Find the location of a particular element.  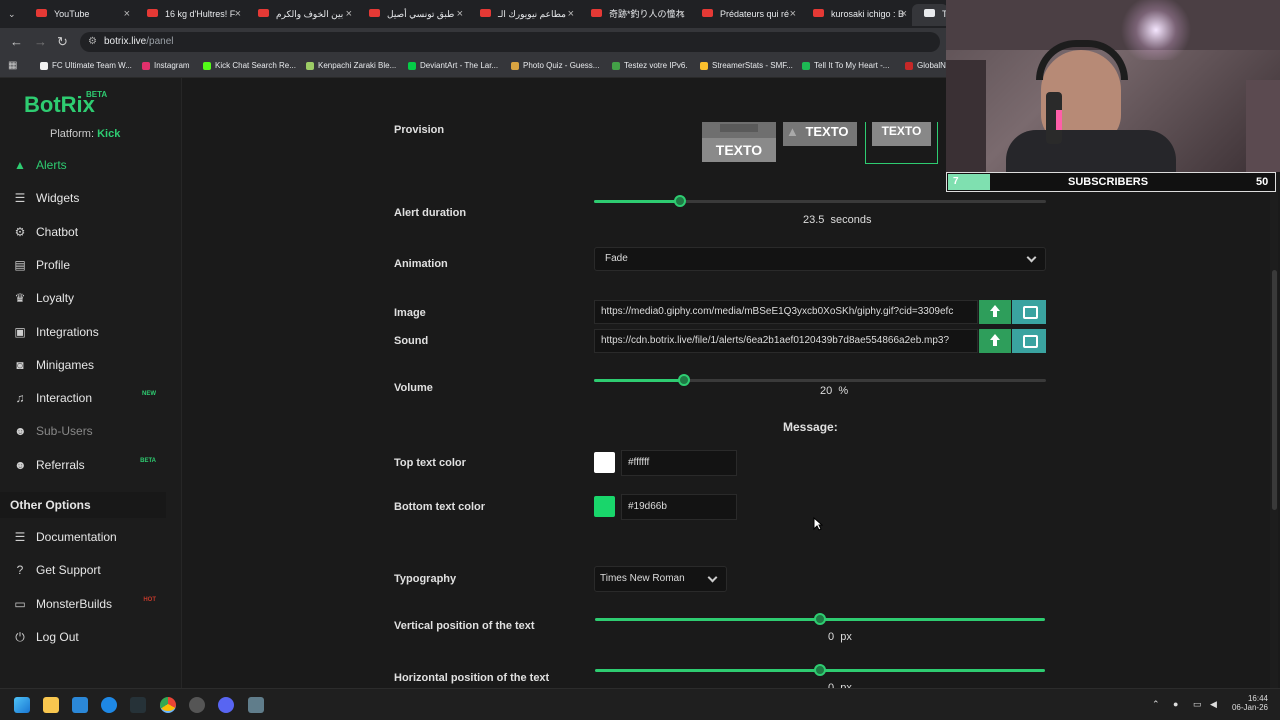

webcam-wall is located at coordinates (1263, 126).